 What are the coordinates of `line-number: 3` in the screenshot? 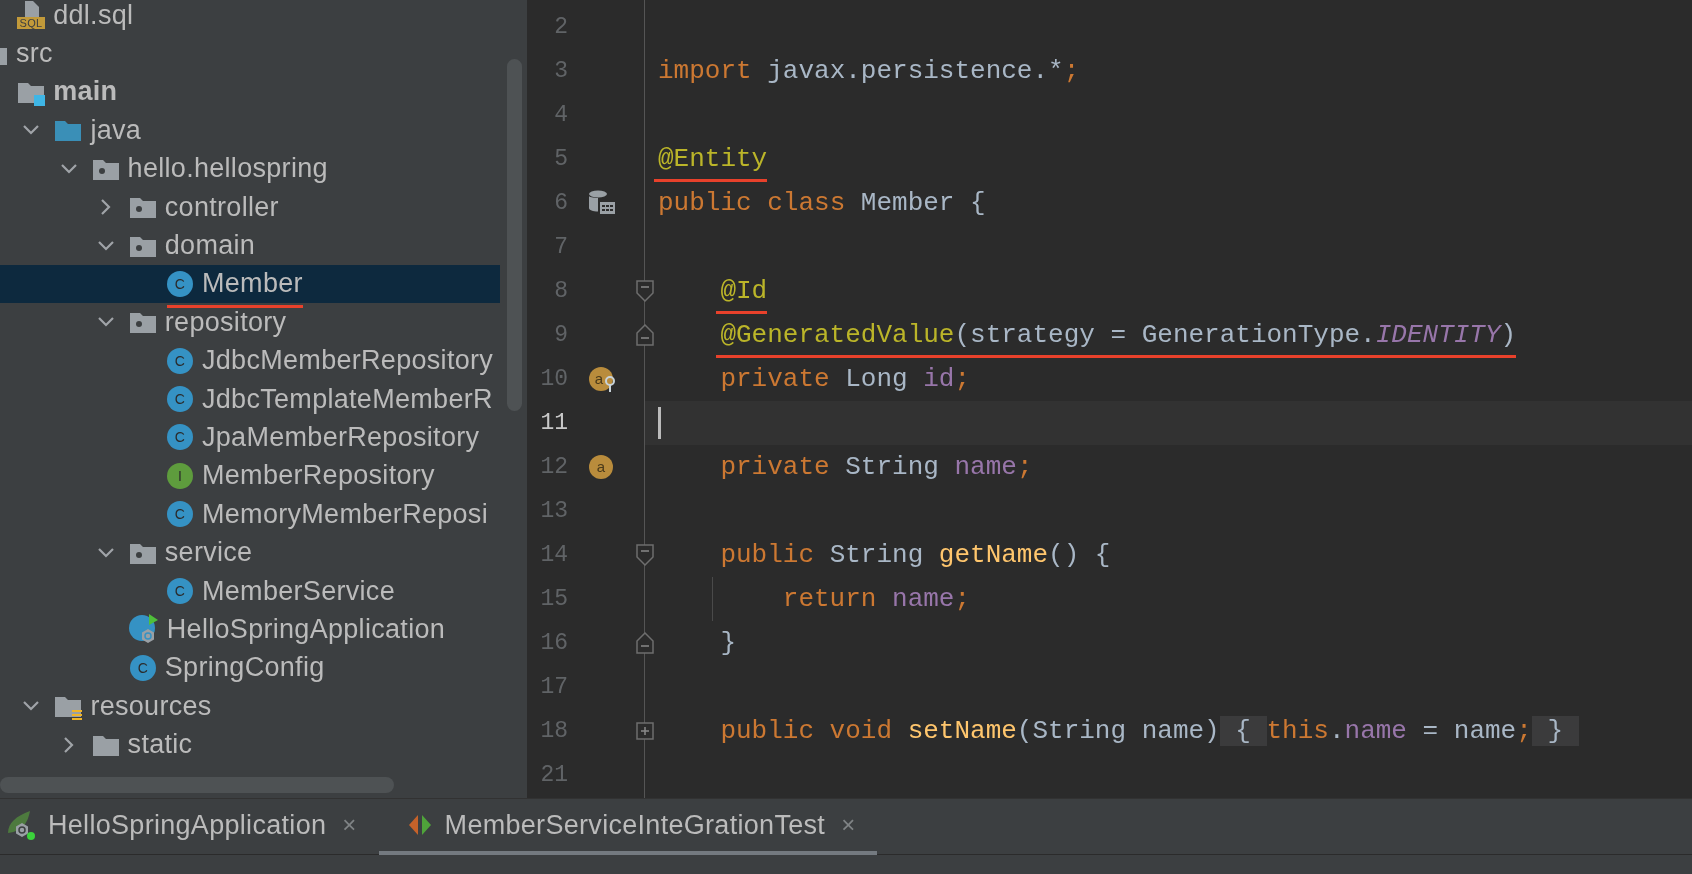 It's located at (560, 71).